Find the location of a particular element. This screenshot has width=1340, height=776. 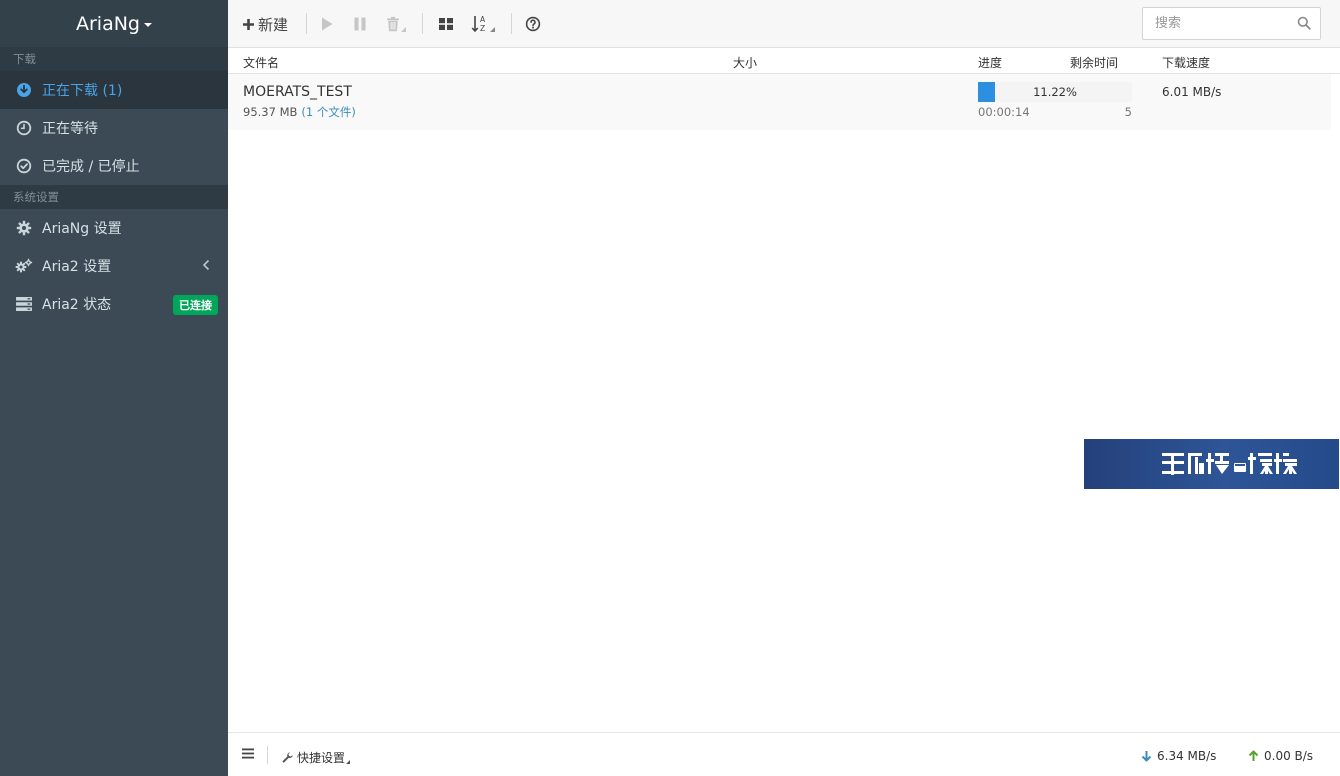

download-speed: 6.01 MB/s is located at coordinates (1192, 92).